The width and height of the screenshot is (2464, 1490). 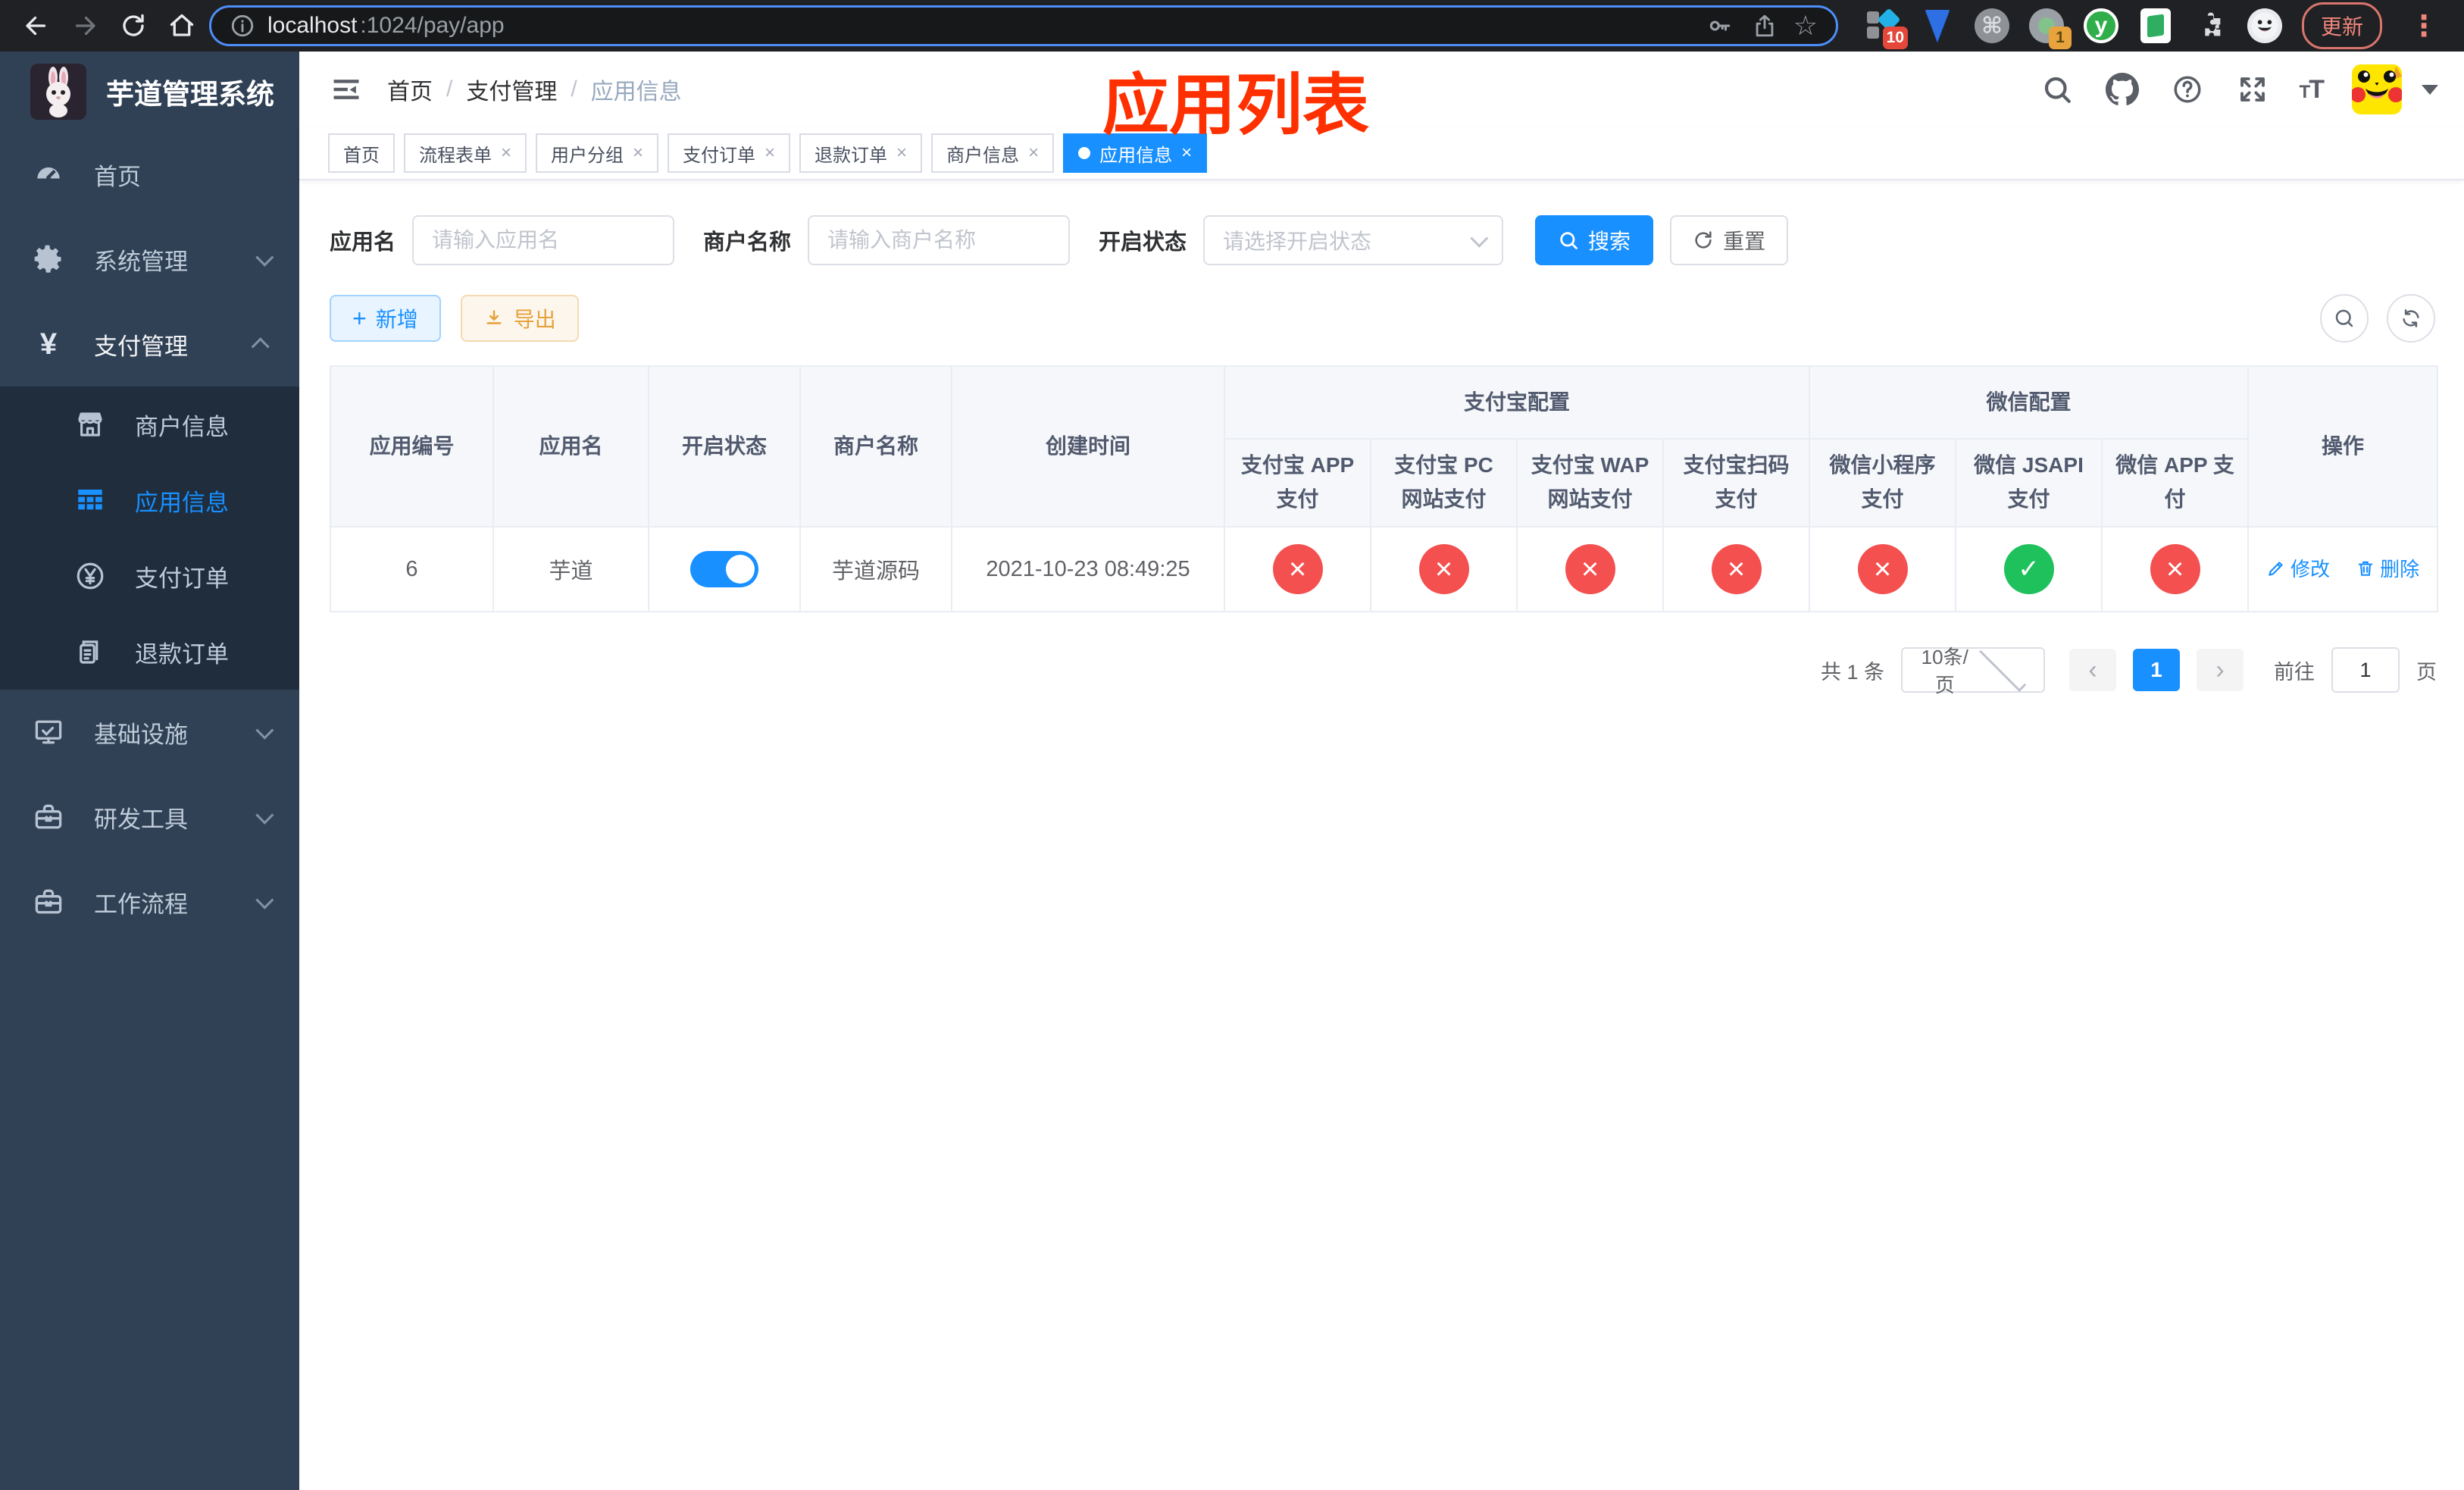 I want to click on next-page-button, so click(x=2220, y=670).